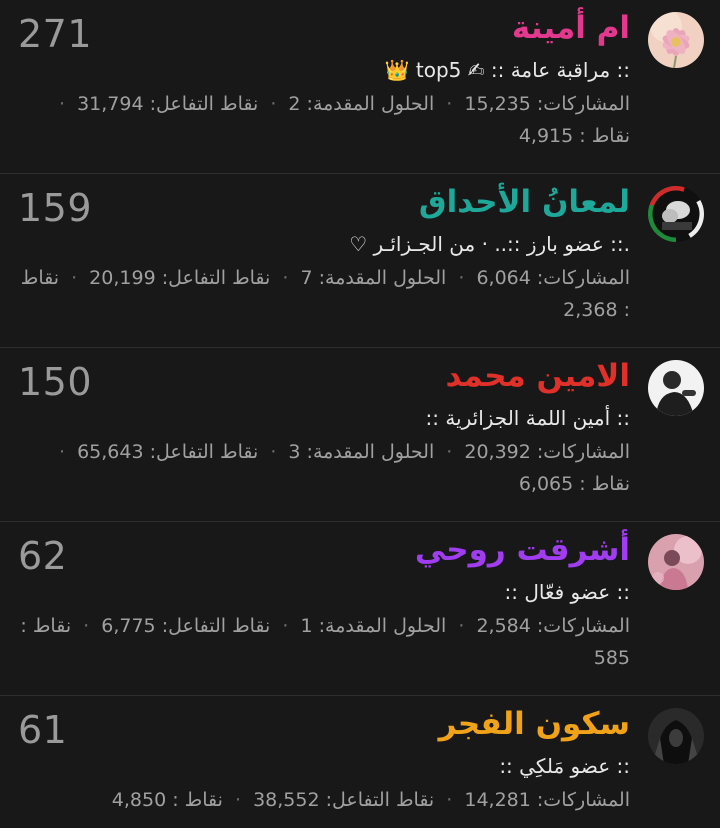 The image size is (720, 828). What do you see at coordinates (676, 40) in the screenshot?
I see `flower-avatar` at bounding box center [676, 40].